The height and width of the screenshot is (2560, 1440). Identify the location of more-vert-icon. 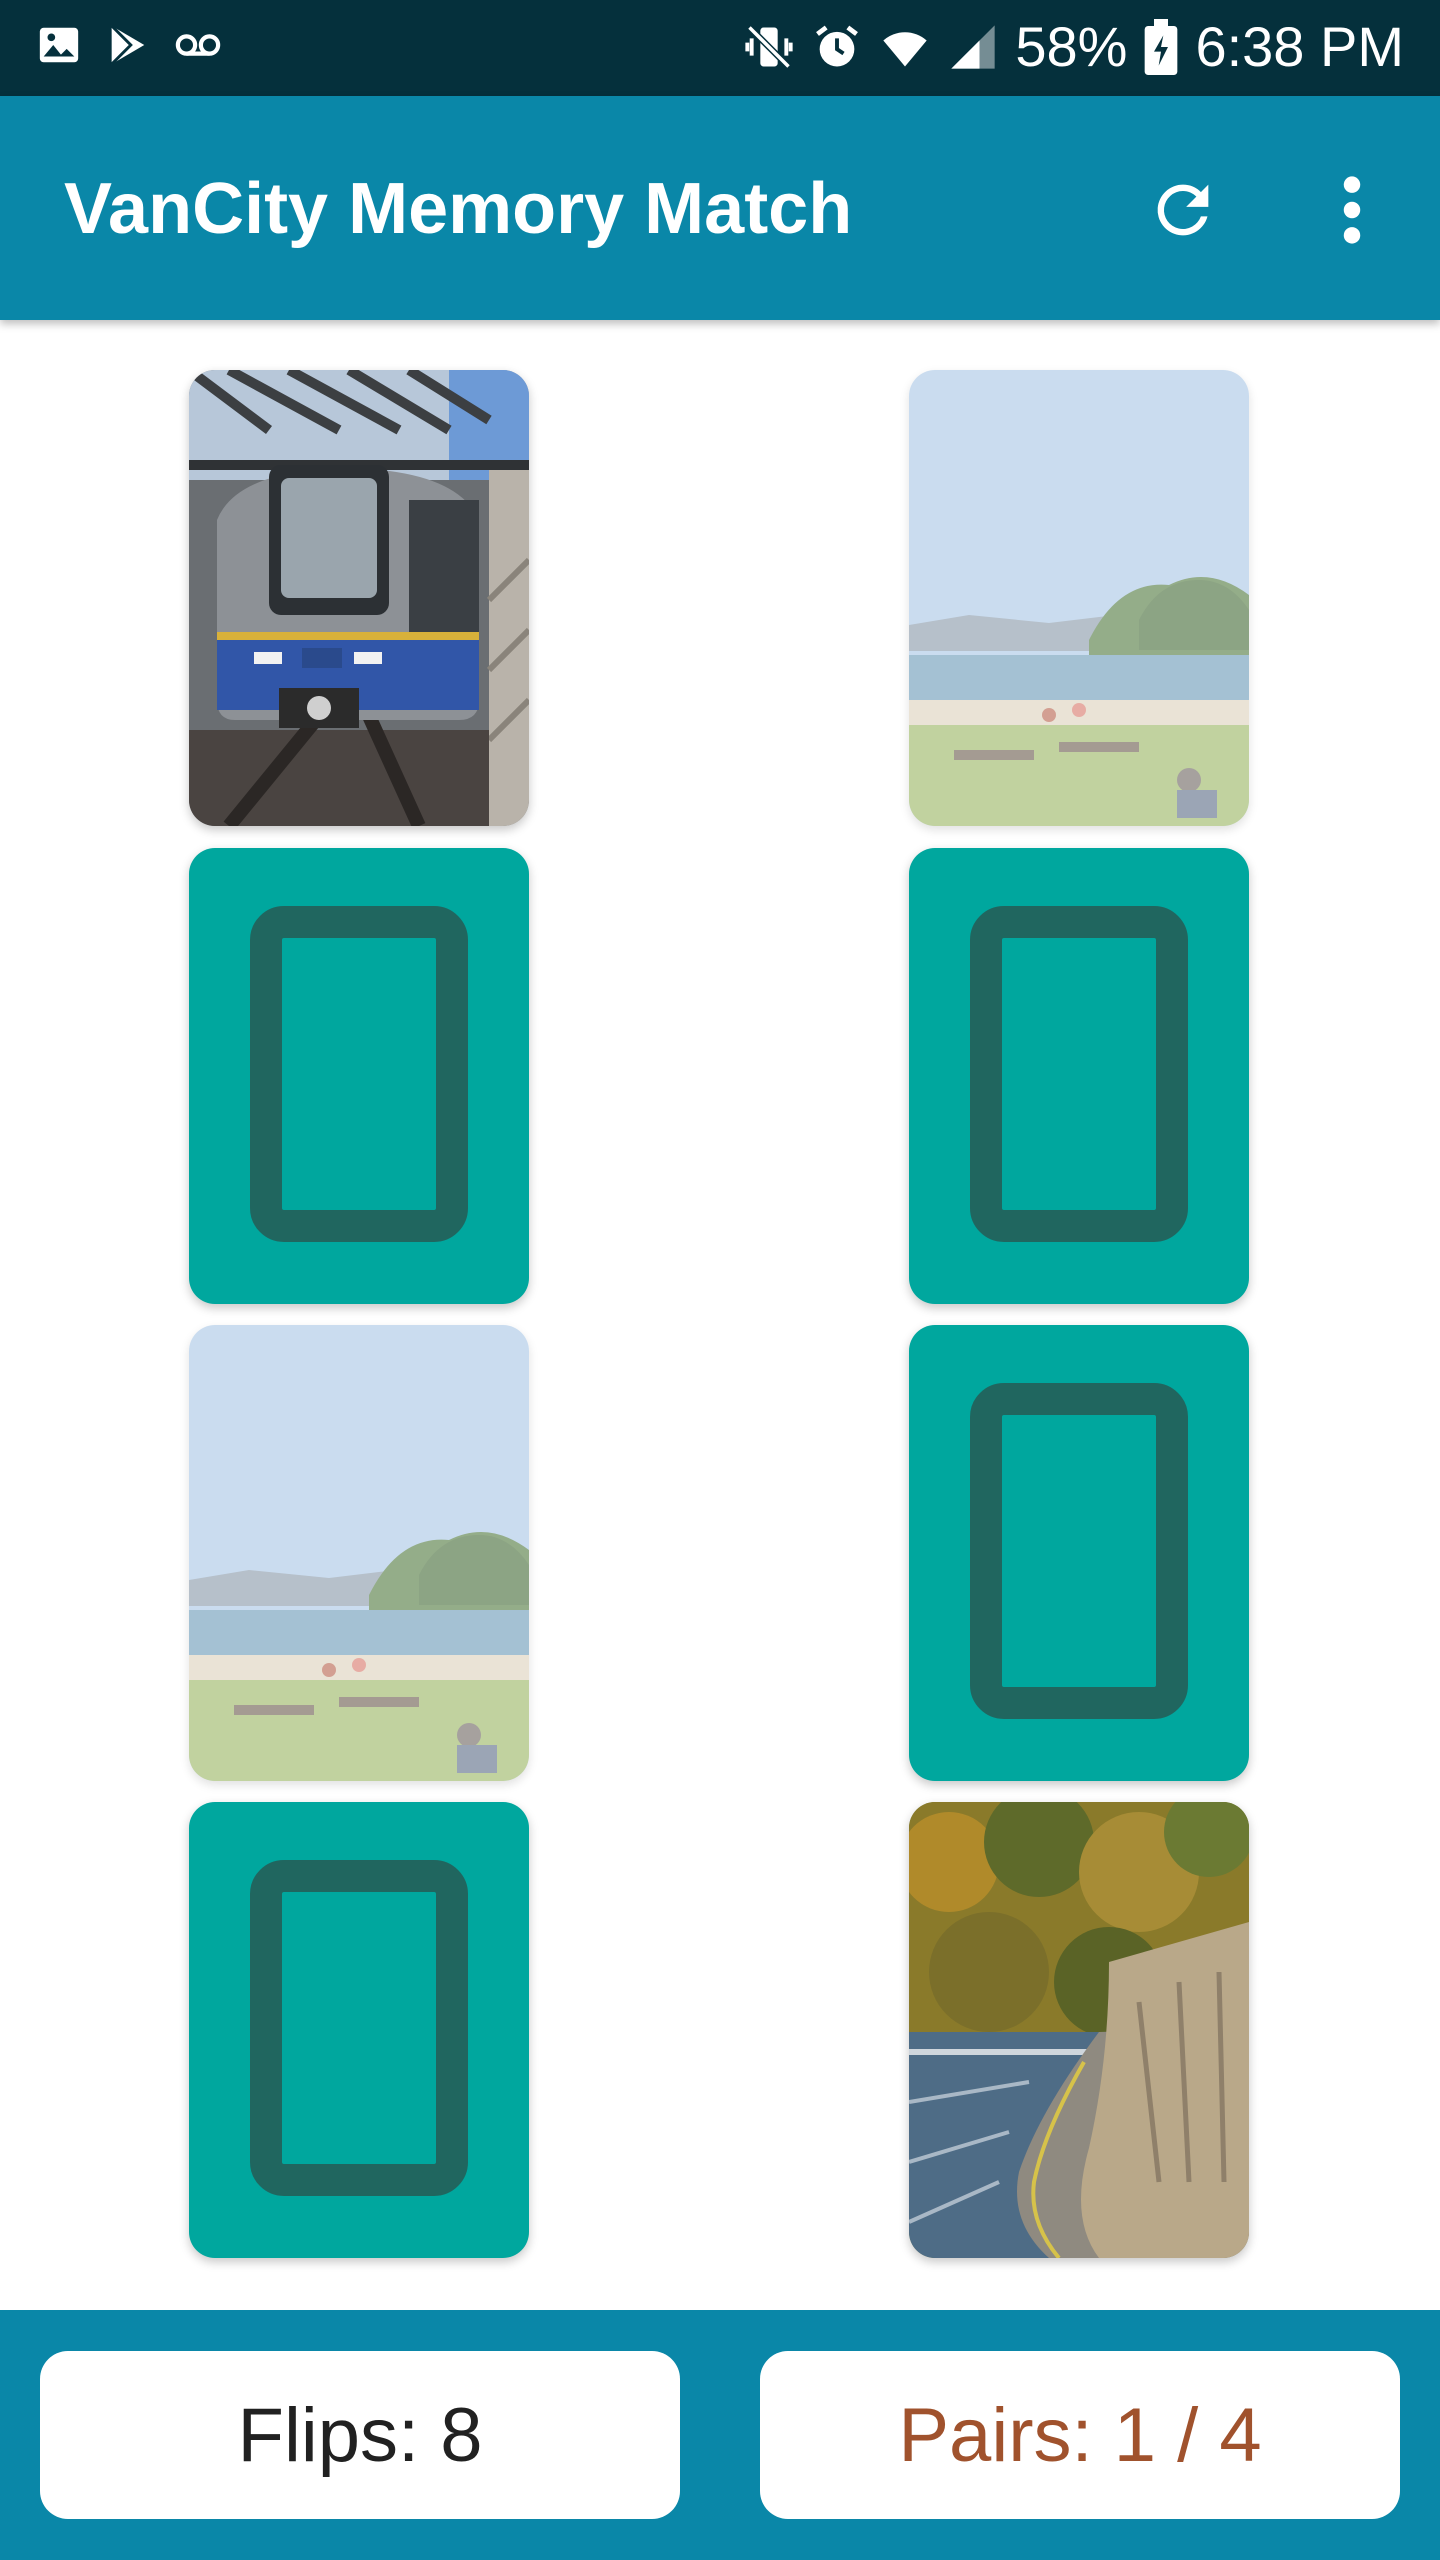
(1352, 210).